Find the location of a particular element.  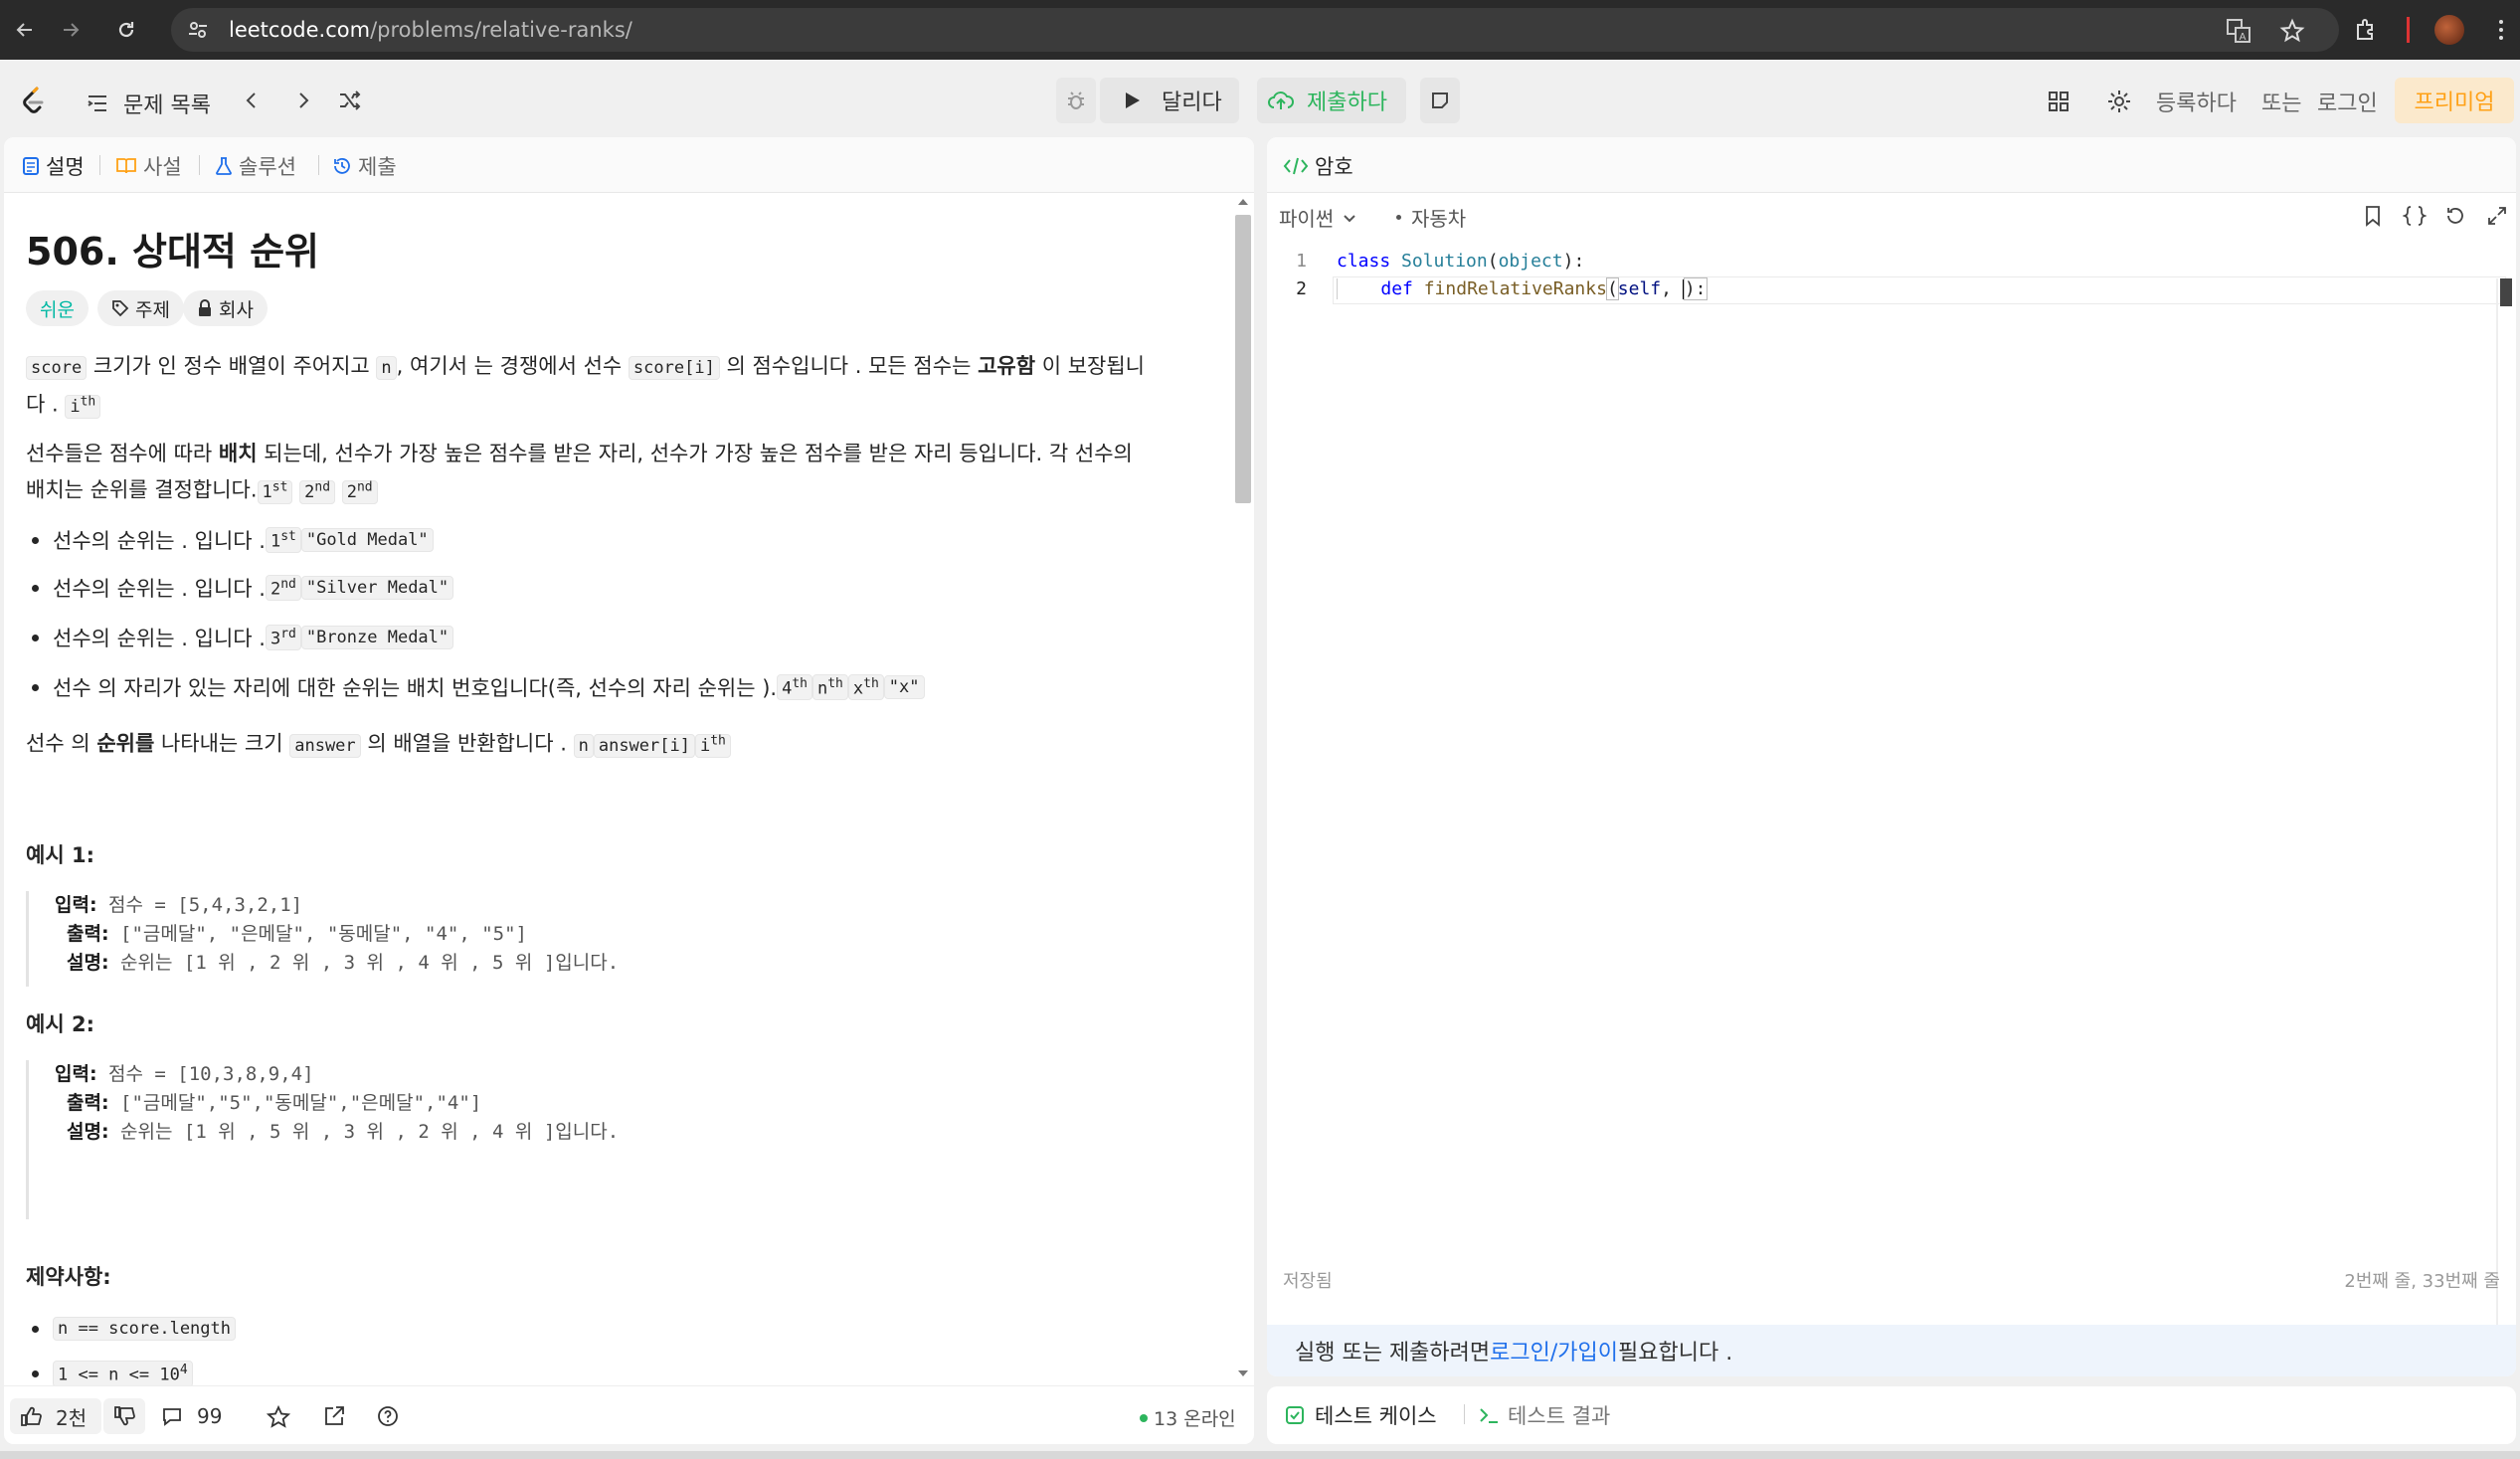

code-line-2: def findRelativeRanks(self, ): is located at coordinates (1522, 288).